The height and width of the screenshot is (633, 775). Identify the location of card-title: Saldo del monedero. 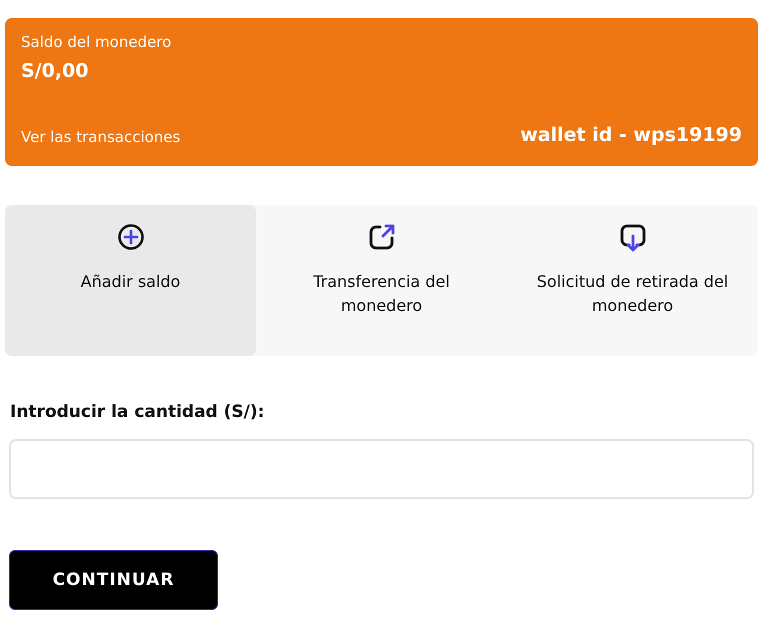
(96, 42).